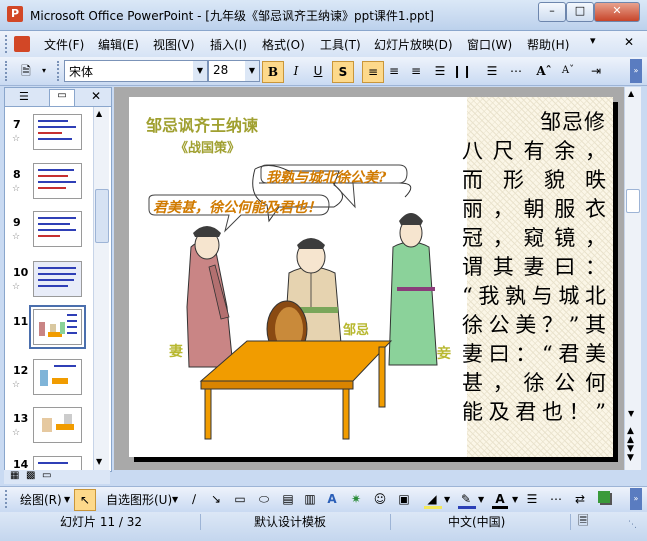 The width and height of the screenshot is (647, 541). I want to click on slide-title: 邹忌讽齐王纳谏, so click(202, 125).